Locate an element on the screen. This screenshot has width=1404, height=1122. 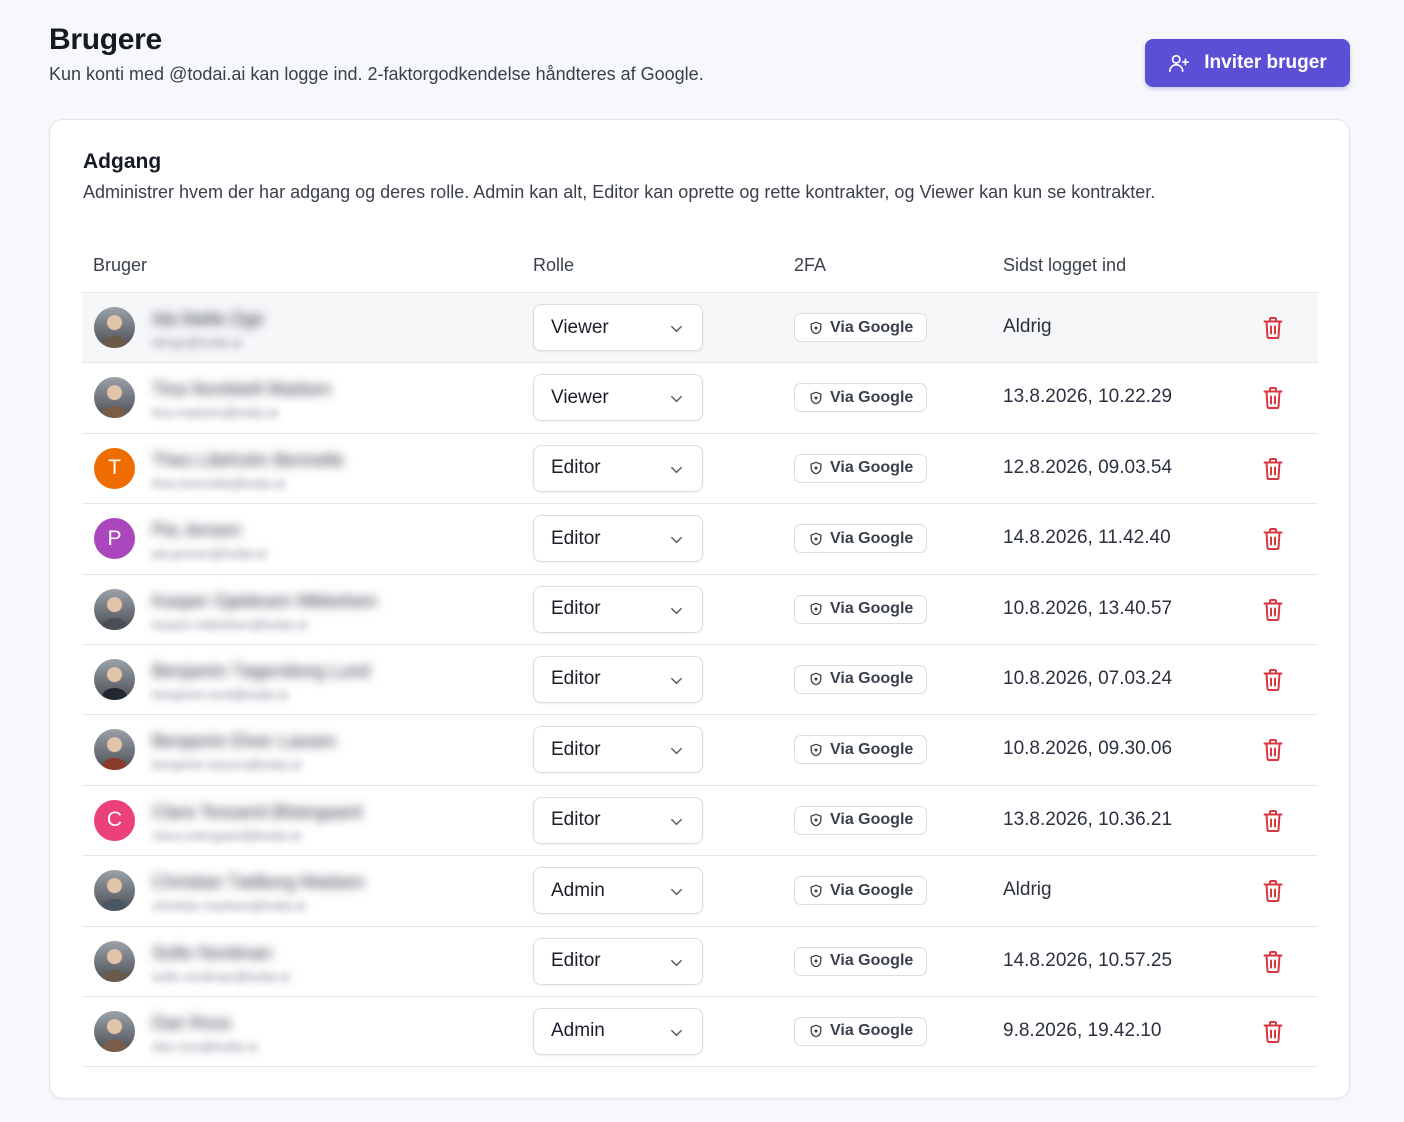
column-header-2fa: 2FA is located at coordinates (810, 265).